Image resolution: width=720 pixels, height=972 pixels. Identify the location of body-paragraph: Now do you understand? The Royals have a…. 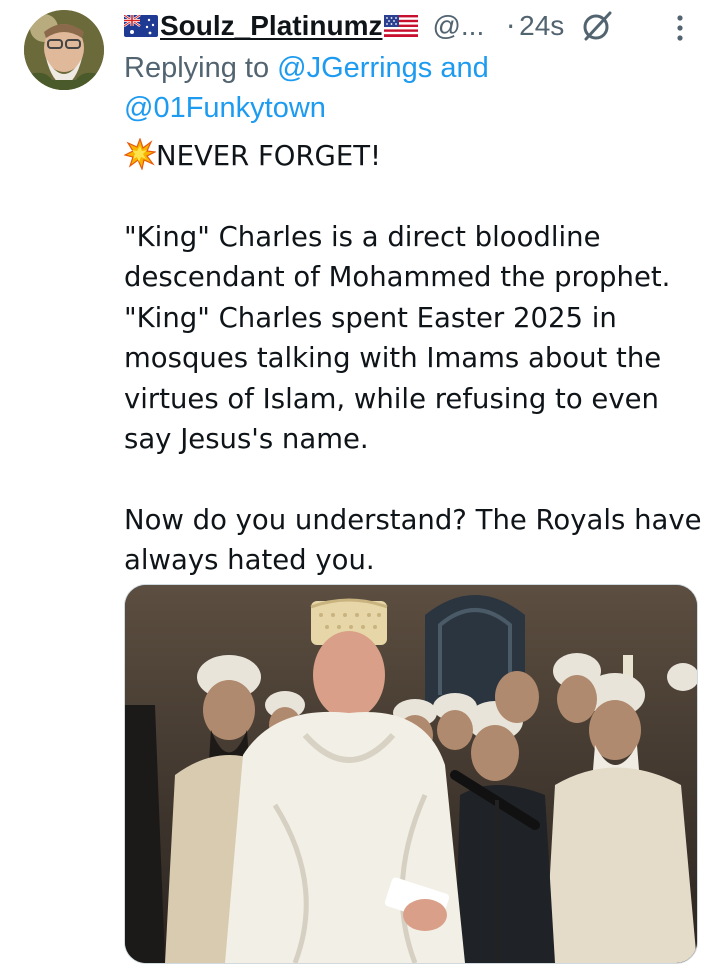
(413, 540).